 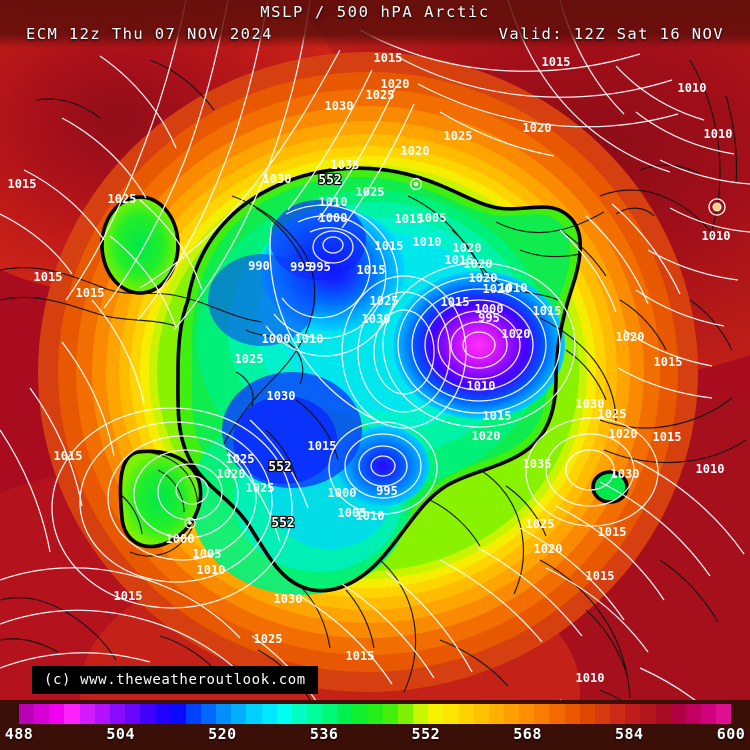 I want to click on colorbar-tick-552: 552, so click(x=426, y=734).